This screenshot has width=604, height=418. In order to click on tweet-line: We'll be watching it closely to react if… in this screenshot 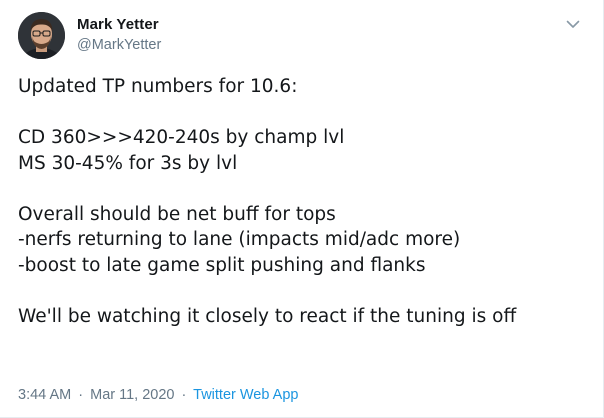, I will do `click(267, 316)`.